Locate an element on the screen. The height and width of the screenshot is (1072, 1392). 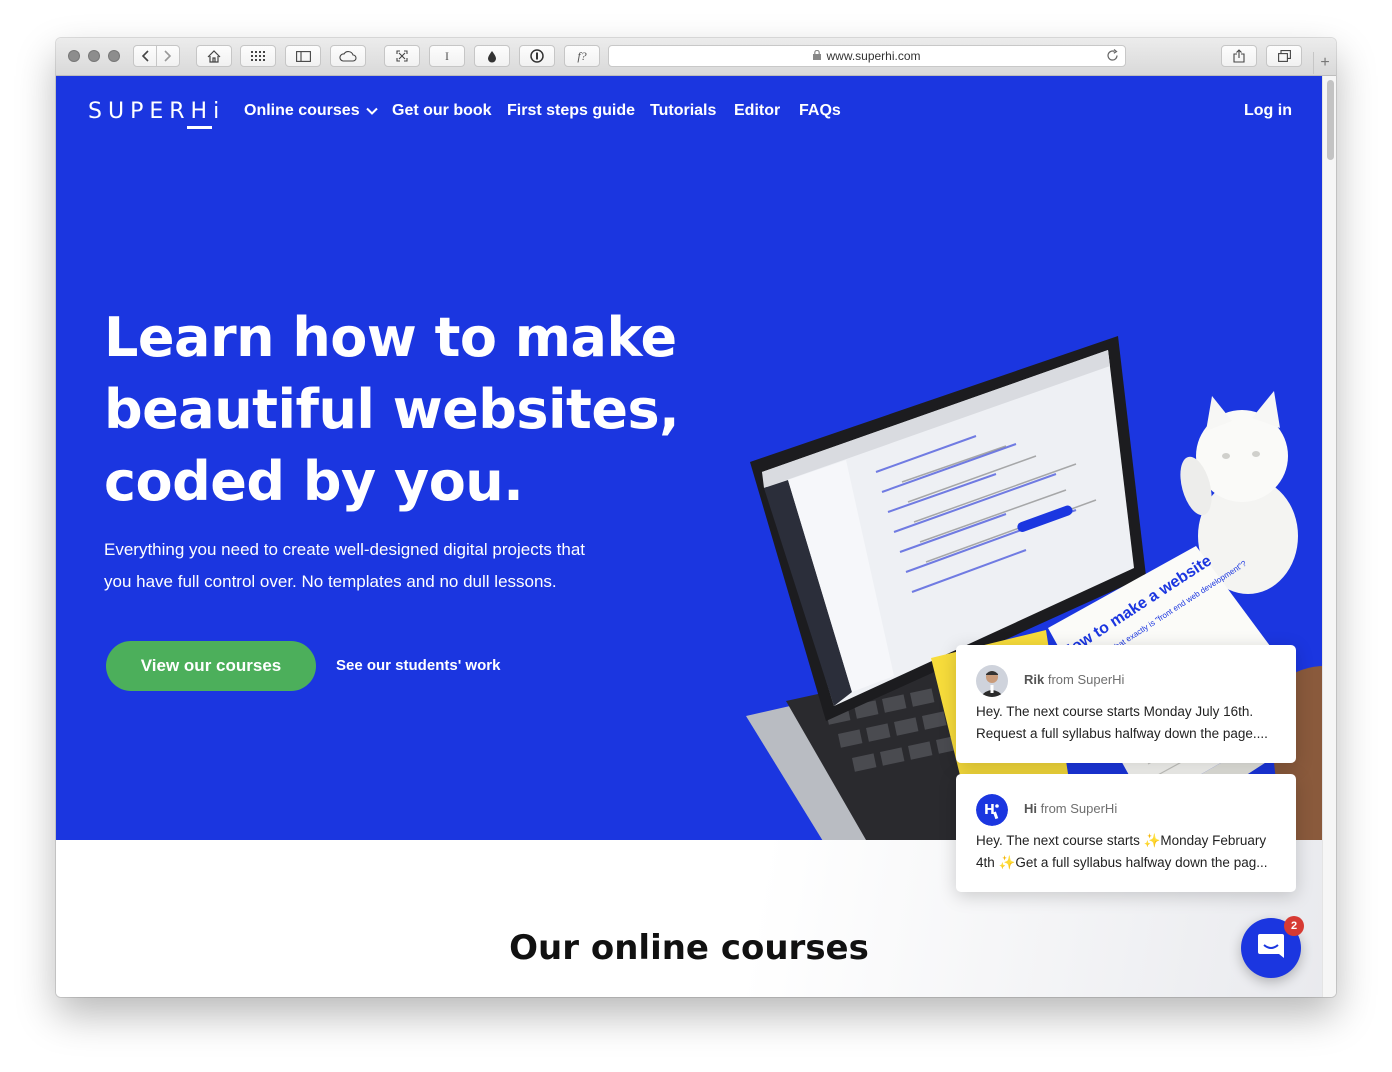
window-controls is located at coordinates (94, 56).